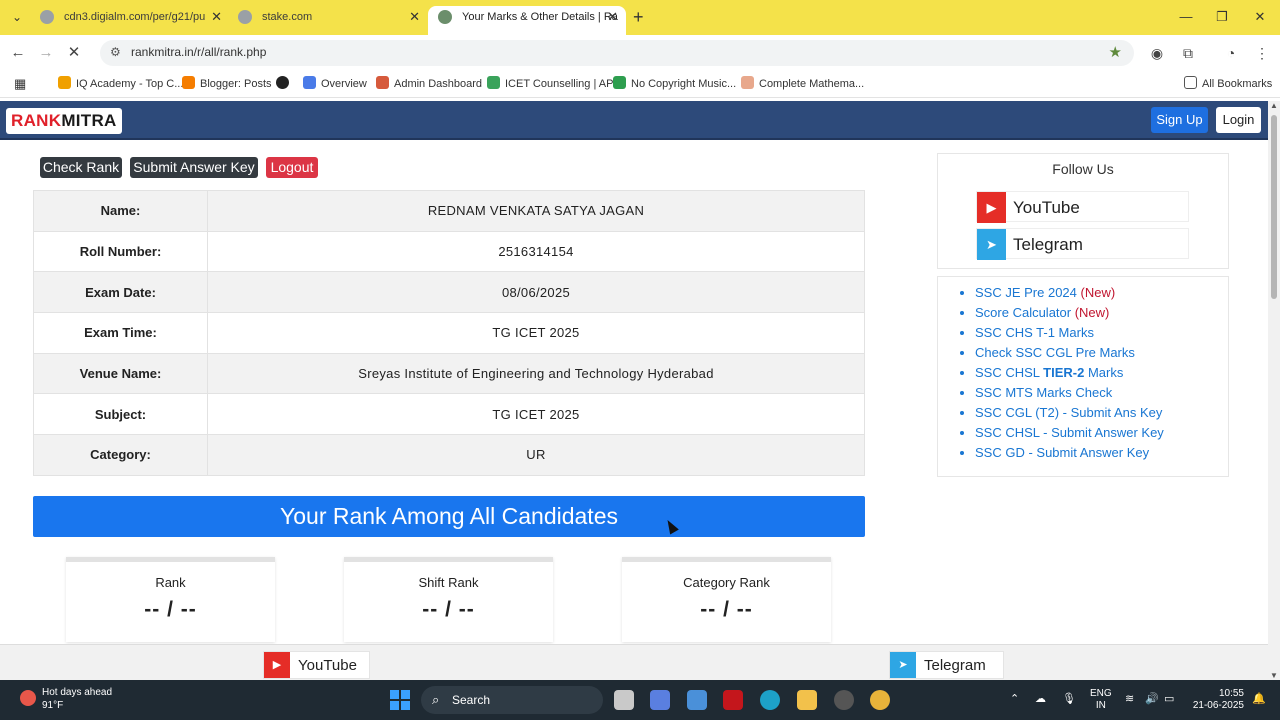 The width and height of the screenshot is (1280, 720). Describe the element at coordinates (844, 700) in the screenshot. I see `settings-icon` at that location.